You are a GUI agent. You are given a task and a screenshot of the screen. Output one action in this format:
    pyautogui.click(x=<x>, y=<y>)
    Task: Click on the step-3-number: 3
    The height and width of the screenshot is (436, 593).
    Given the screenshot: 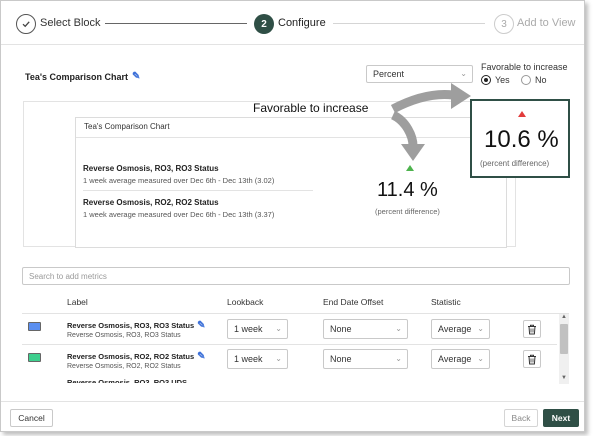 What is the action you would take?
    pyautogui.click(x=504, y=24)
    